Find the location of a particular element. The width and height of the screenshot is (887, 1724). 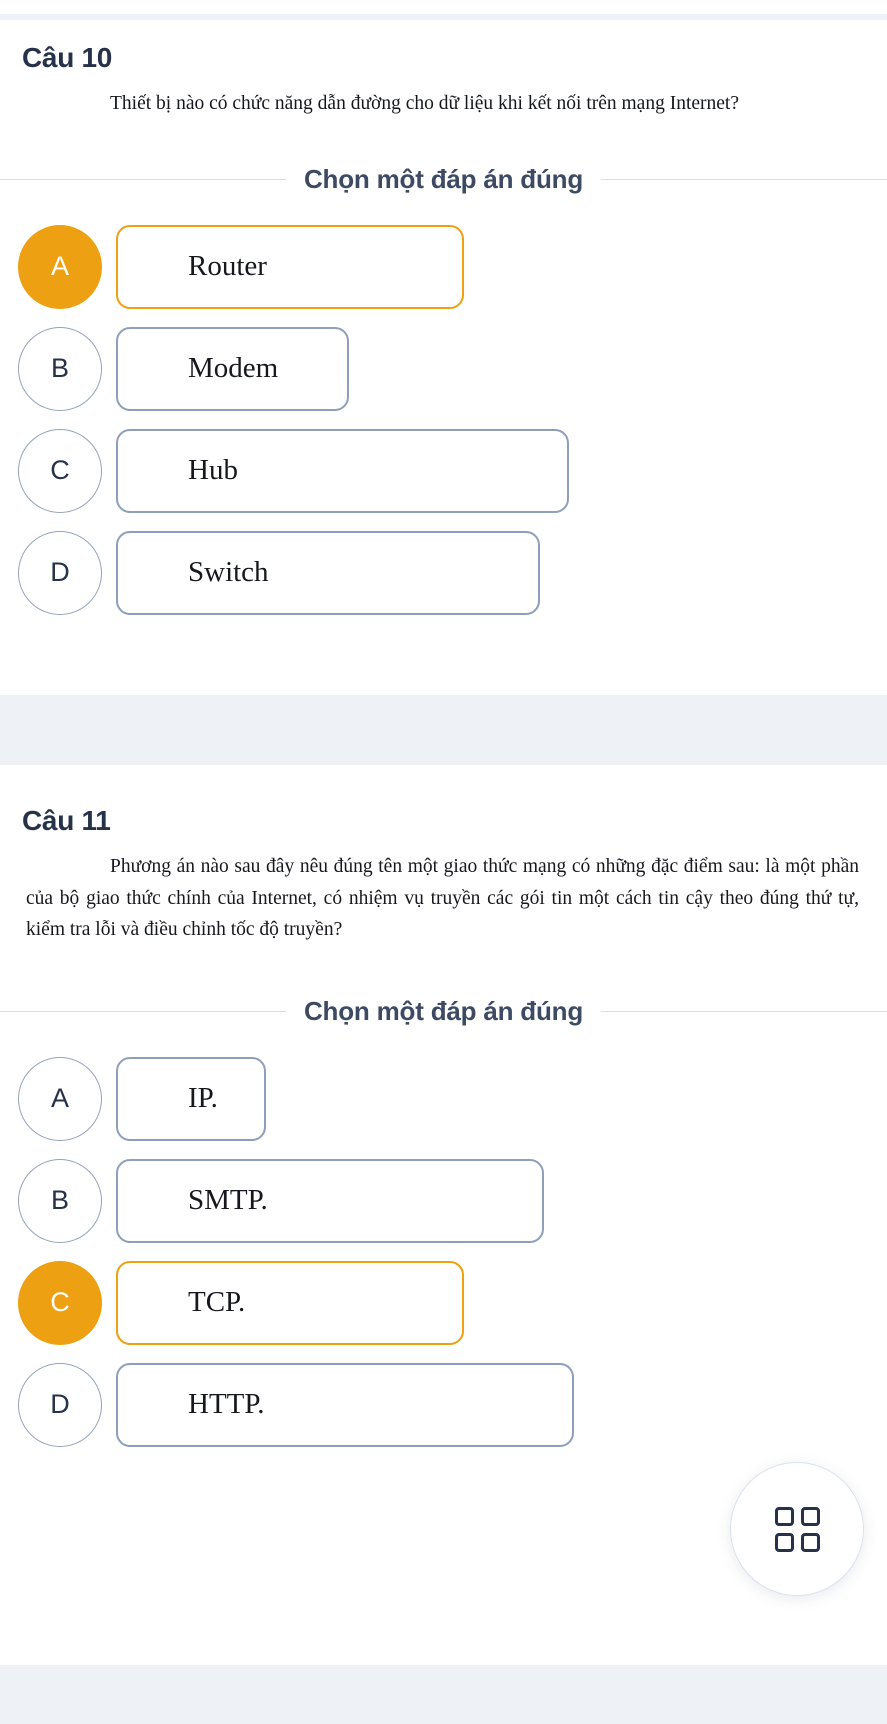

grid-2x2-icon is located at coordinates (797, 1529).